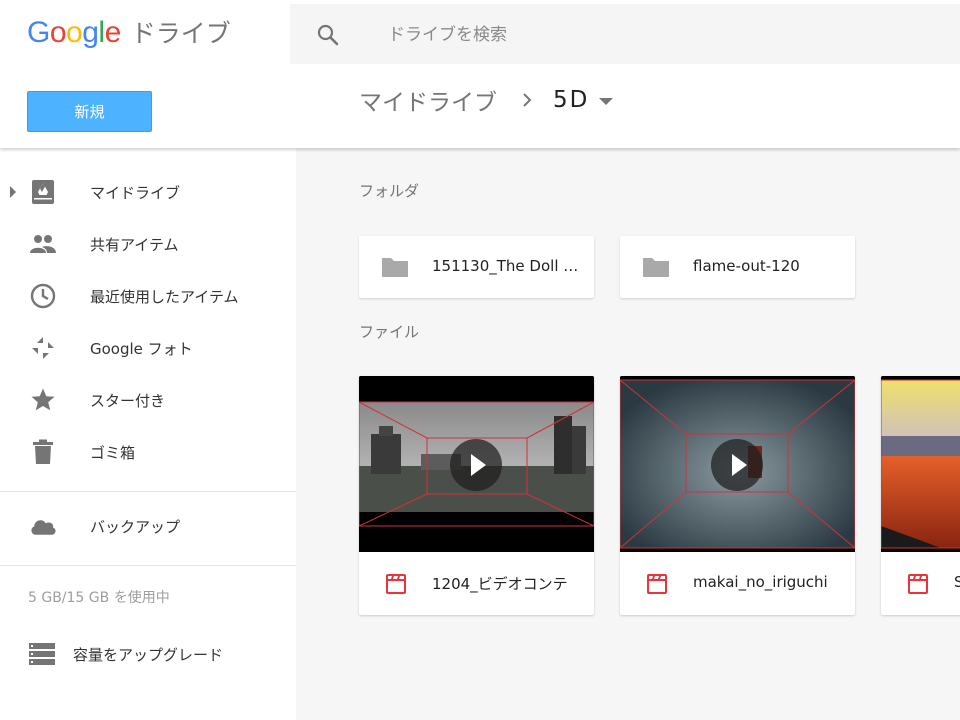 The image size is (960, 720). I want to click on sidebar-item-shared: 共有アイテム, so click(148, 244).